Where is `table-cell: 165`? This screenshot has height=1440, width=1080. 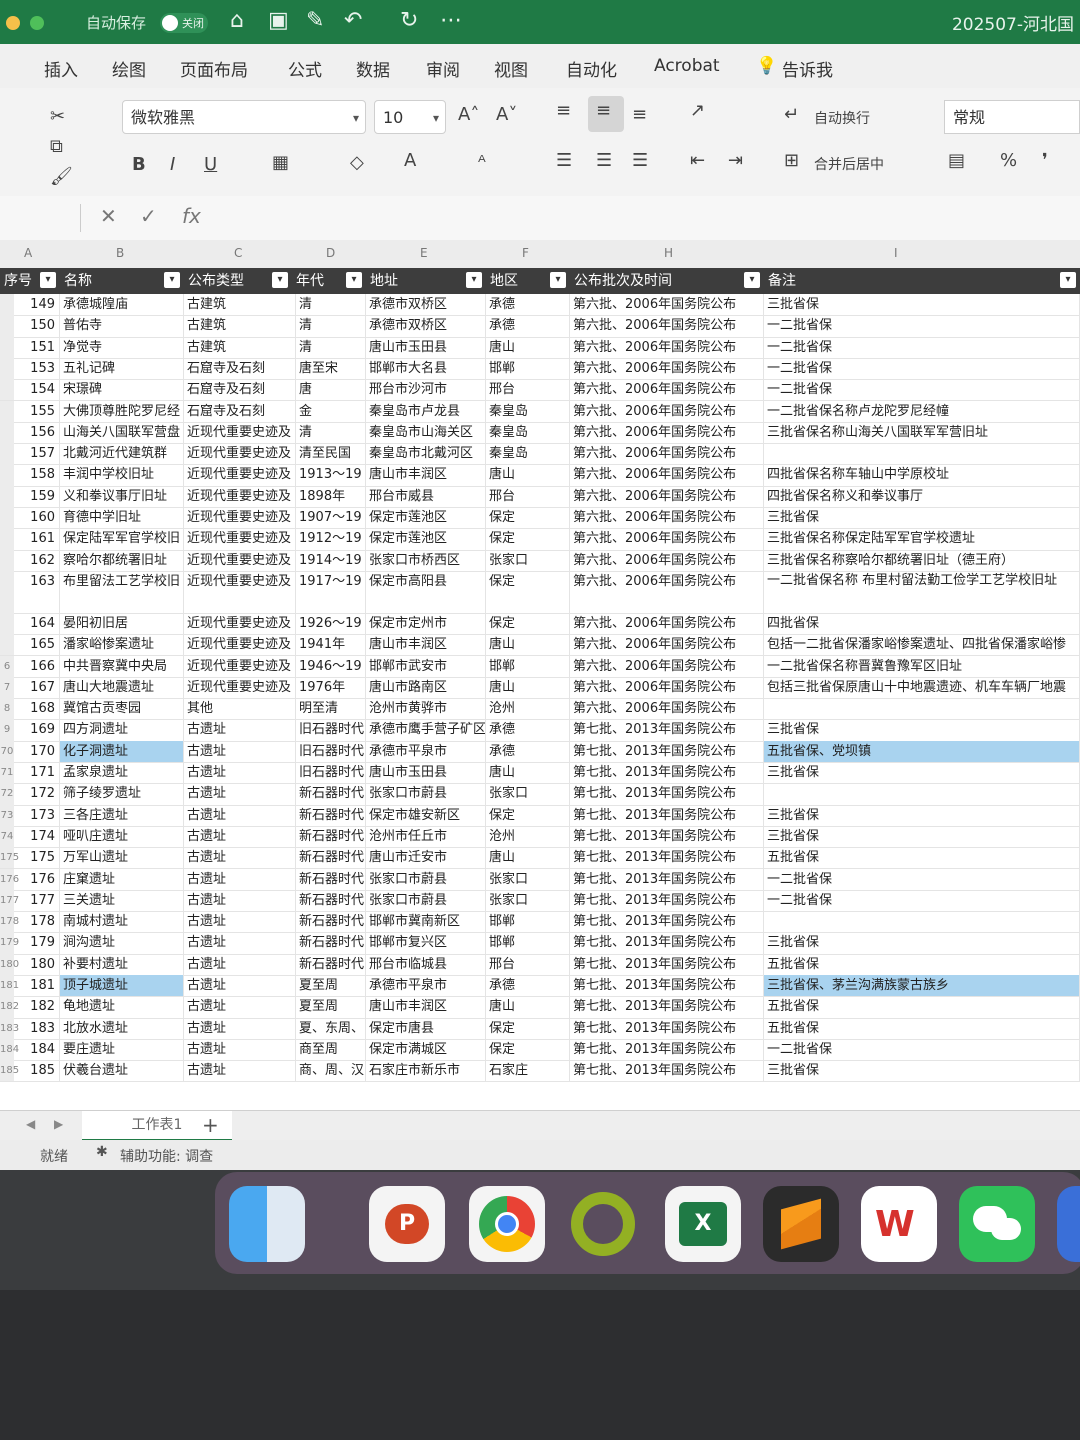
table-cell: 165 is located at coordinates (37, 645).